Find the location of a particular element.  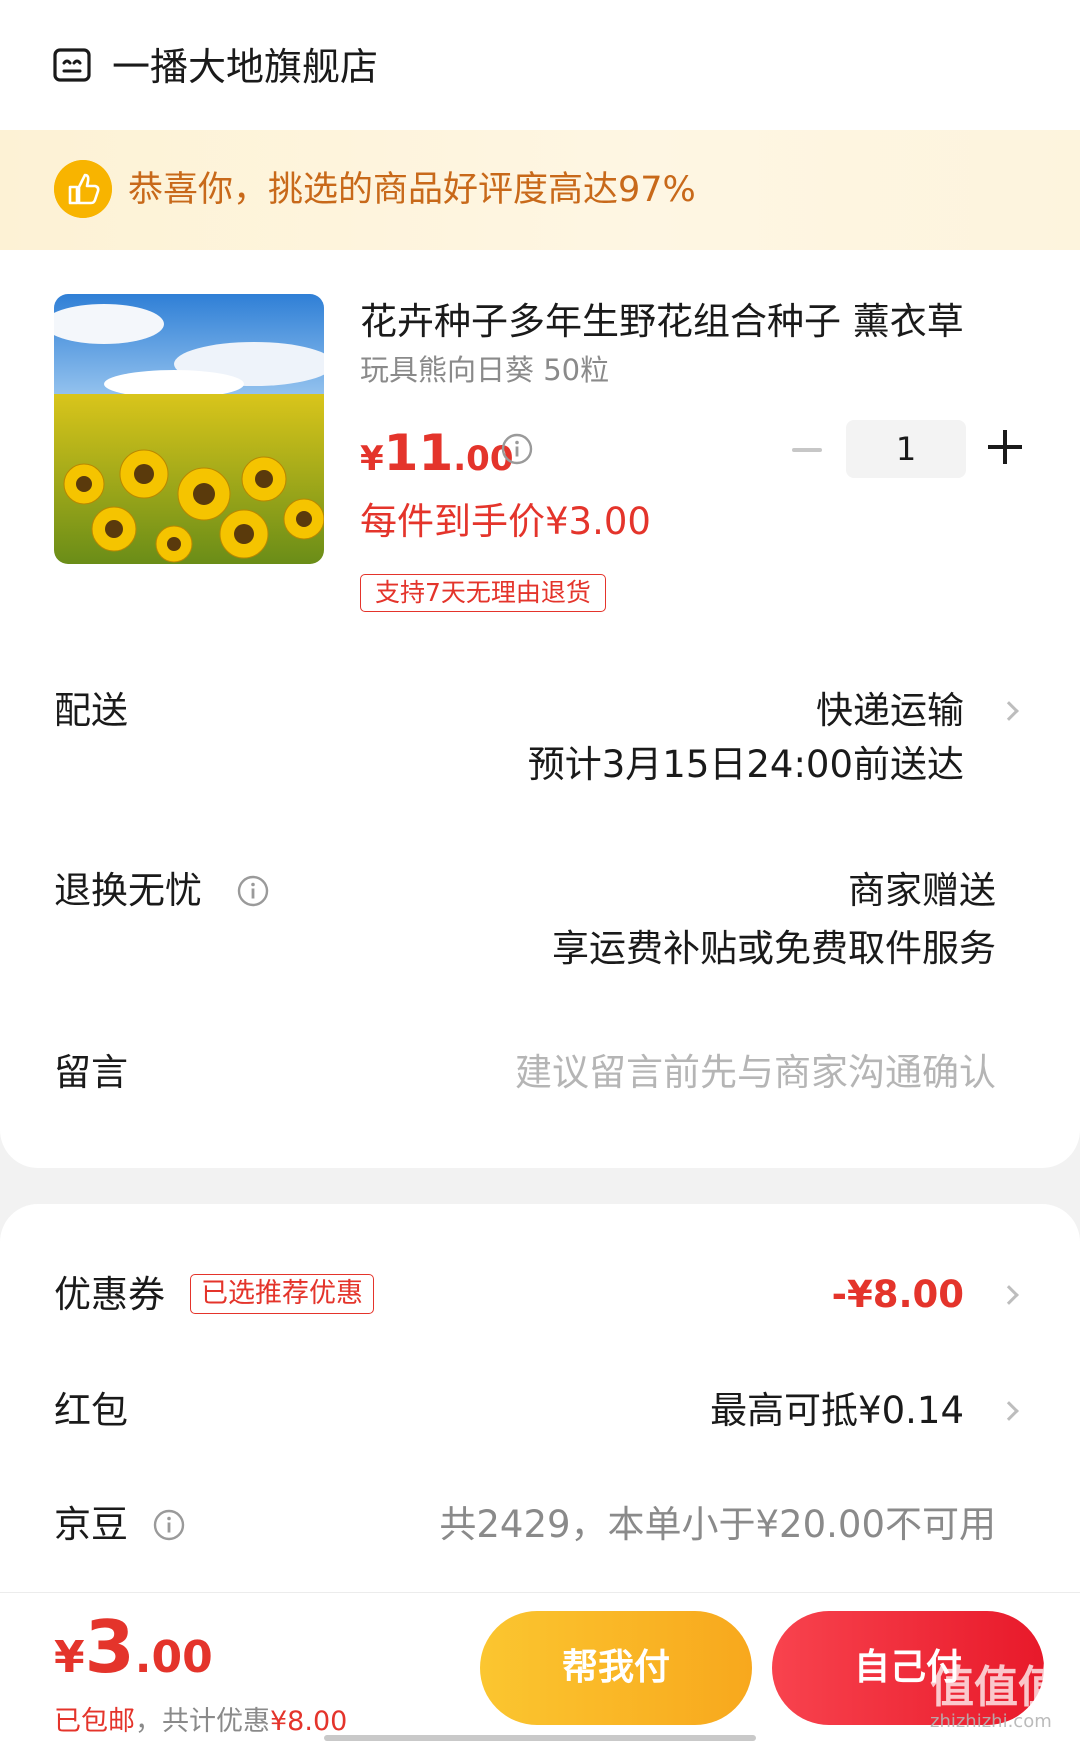

store-name: 一播大地旗舰店 is located at coordinates (245, 67).